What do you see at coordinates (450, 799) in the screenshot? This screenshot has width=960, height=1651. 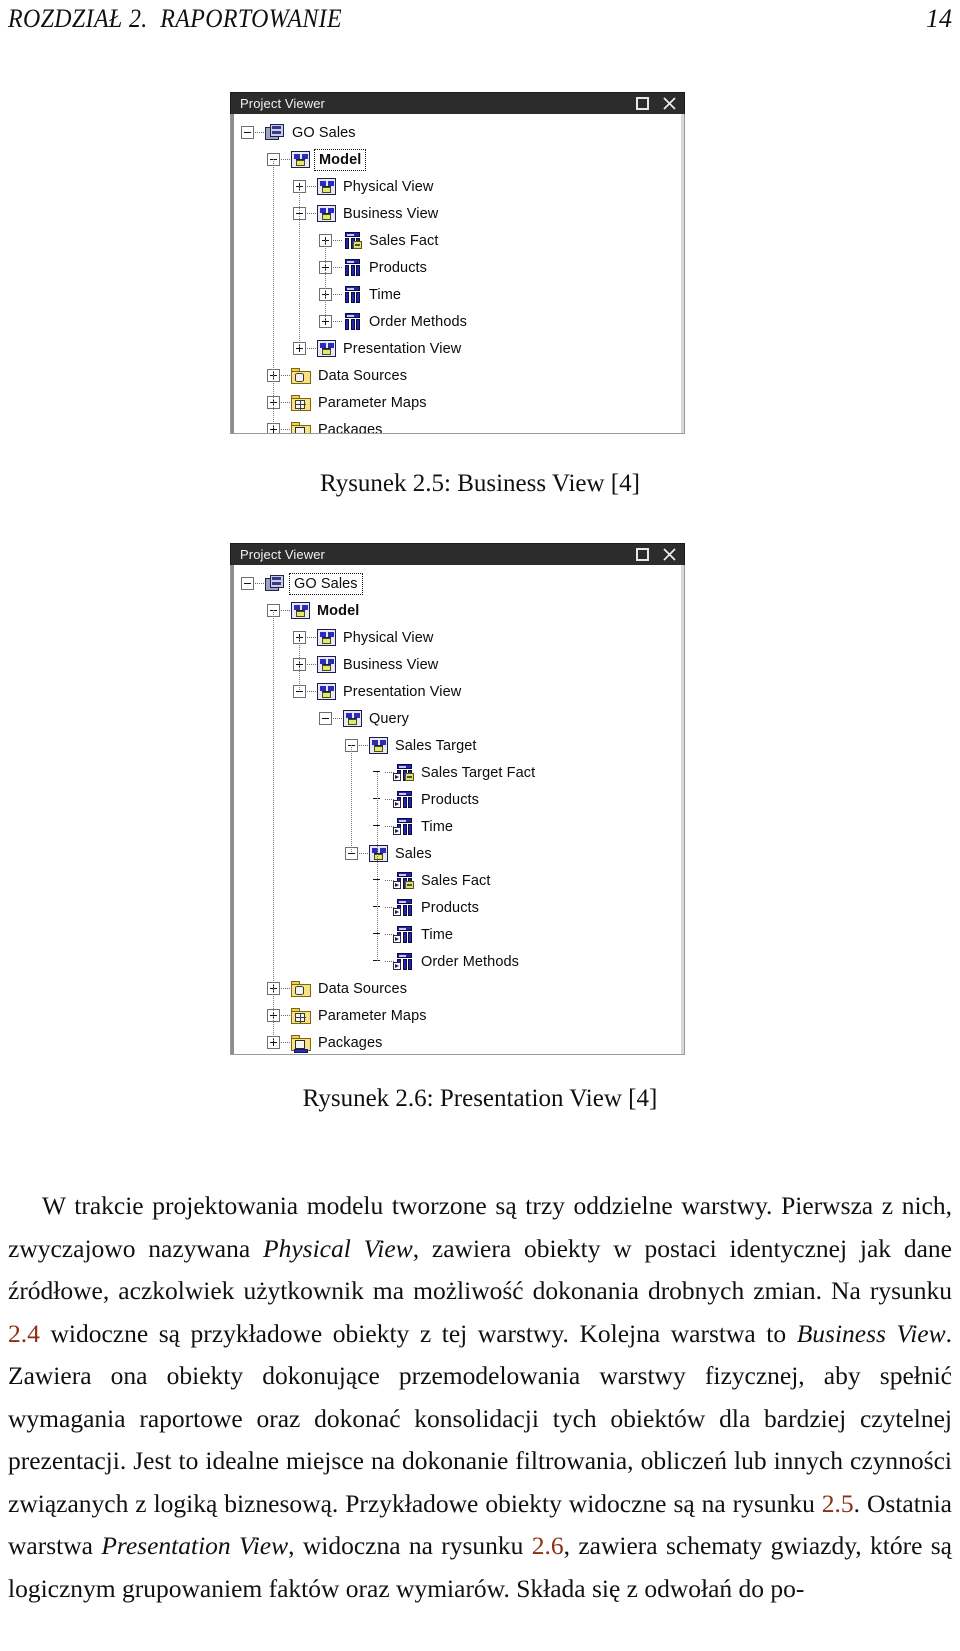 I see `tree-row-label: Products` at bounding box center [450, 799].